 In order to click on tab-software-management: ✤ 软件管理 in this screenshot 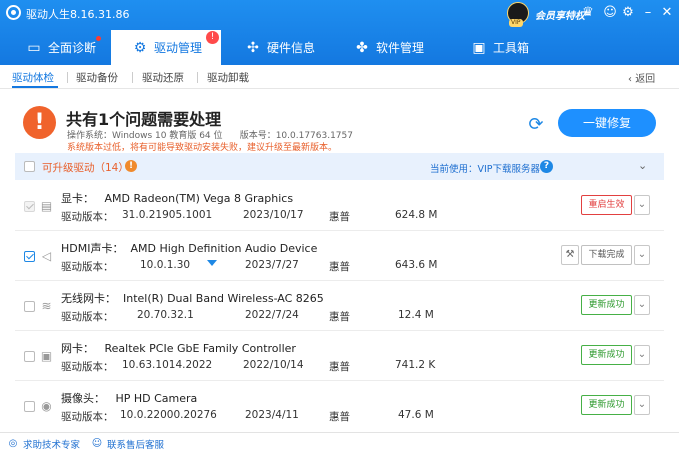, I will do `click(394, 47)`.